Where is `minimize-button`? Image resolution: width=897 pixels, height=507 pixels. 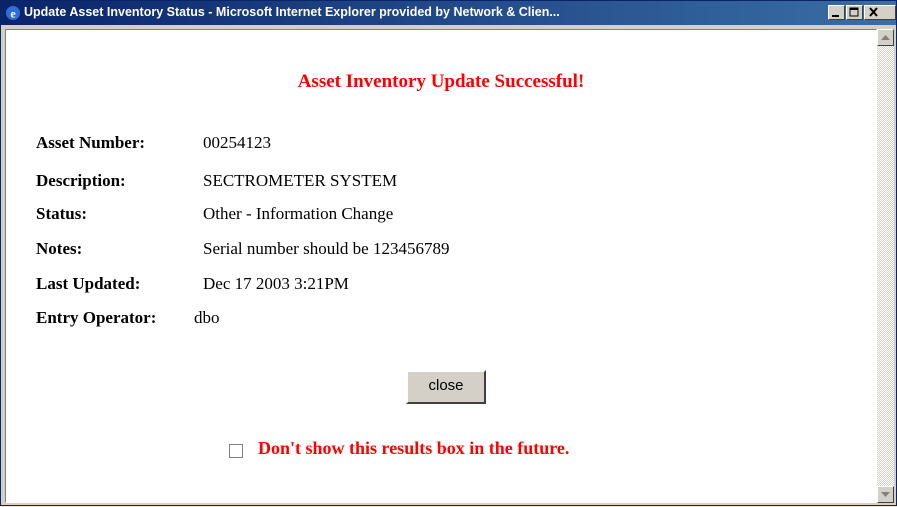
minimize-button is located at coordinates (836, 12).